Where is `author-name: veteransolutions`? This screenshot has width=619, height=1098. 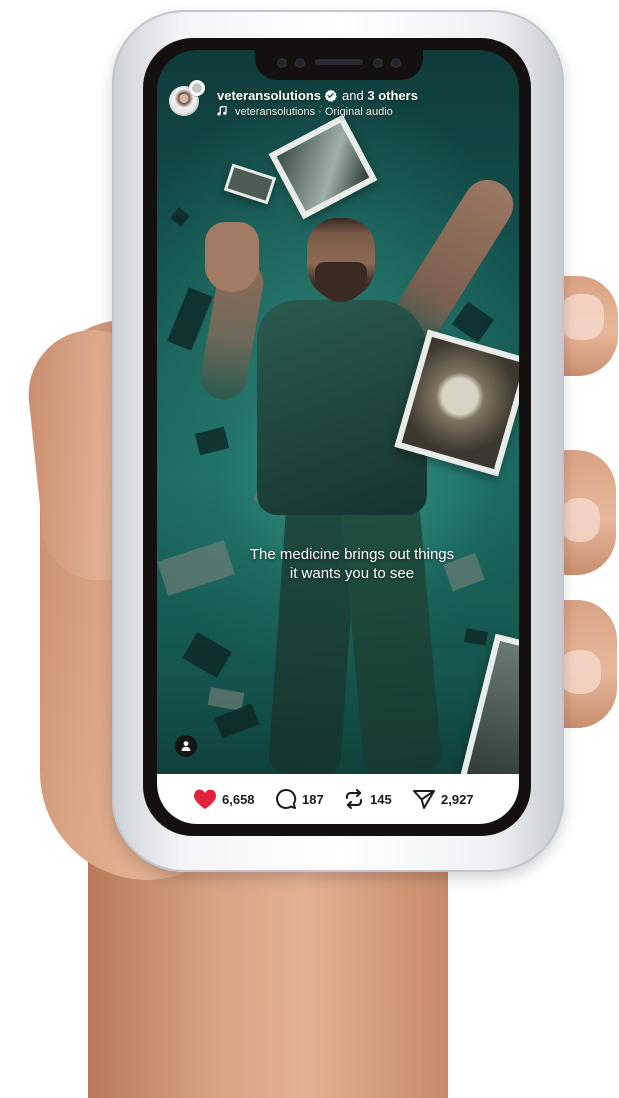 author-name: veteransolutions is located at coordinates (269, 95).